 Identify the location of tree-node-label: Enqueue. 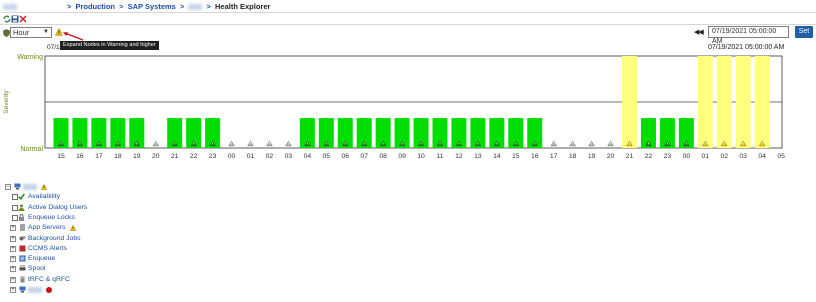
(41, 259).